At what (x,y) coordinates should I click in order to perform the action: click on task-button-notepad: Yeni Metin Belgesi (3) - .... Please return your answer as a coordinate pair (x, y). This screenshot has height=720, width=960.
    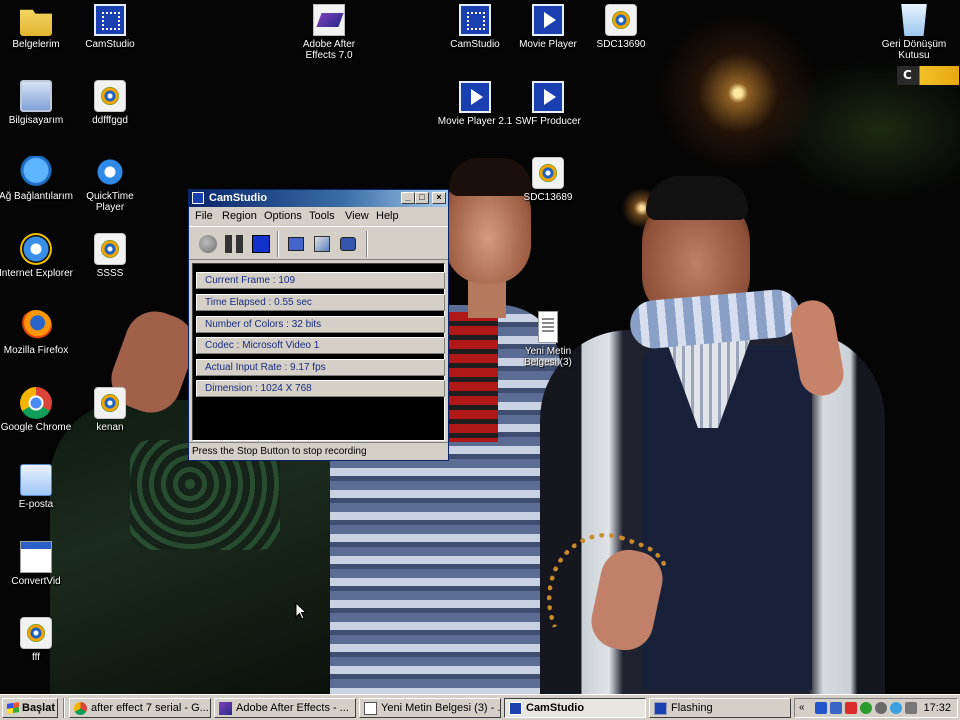
    Looking at the image, I should click on (430, 708).